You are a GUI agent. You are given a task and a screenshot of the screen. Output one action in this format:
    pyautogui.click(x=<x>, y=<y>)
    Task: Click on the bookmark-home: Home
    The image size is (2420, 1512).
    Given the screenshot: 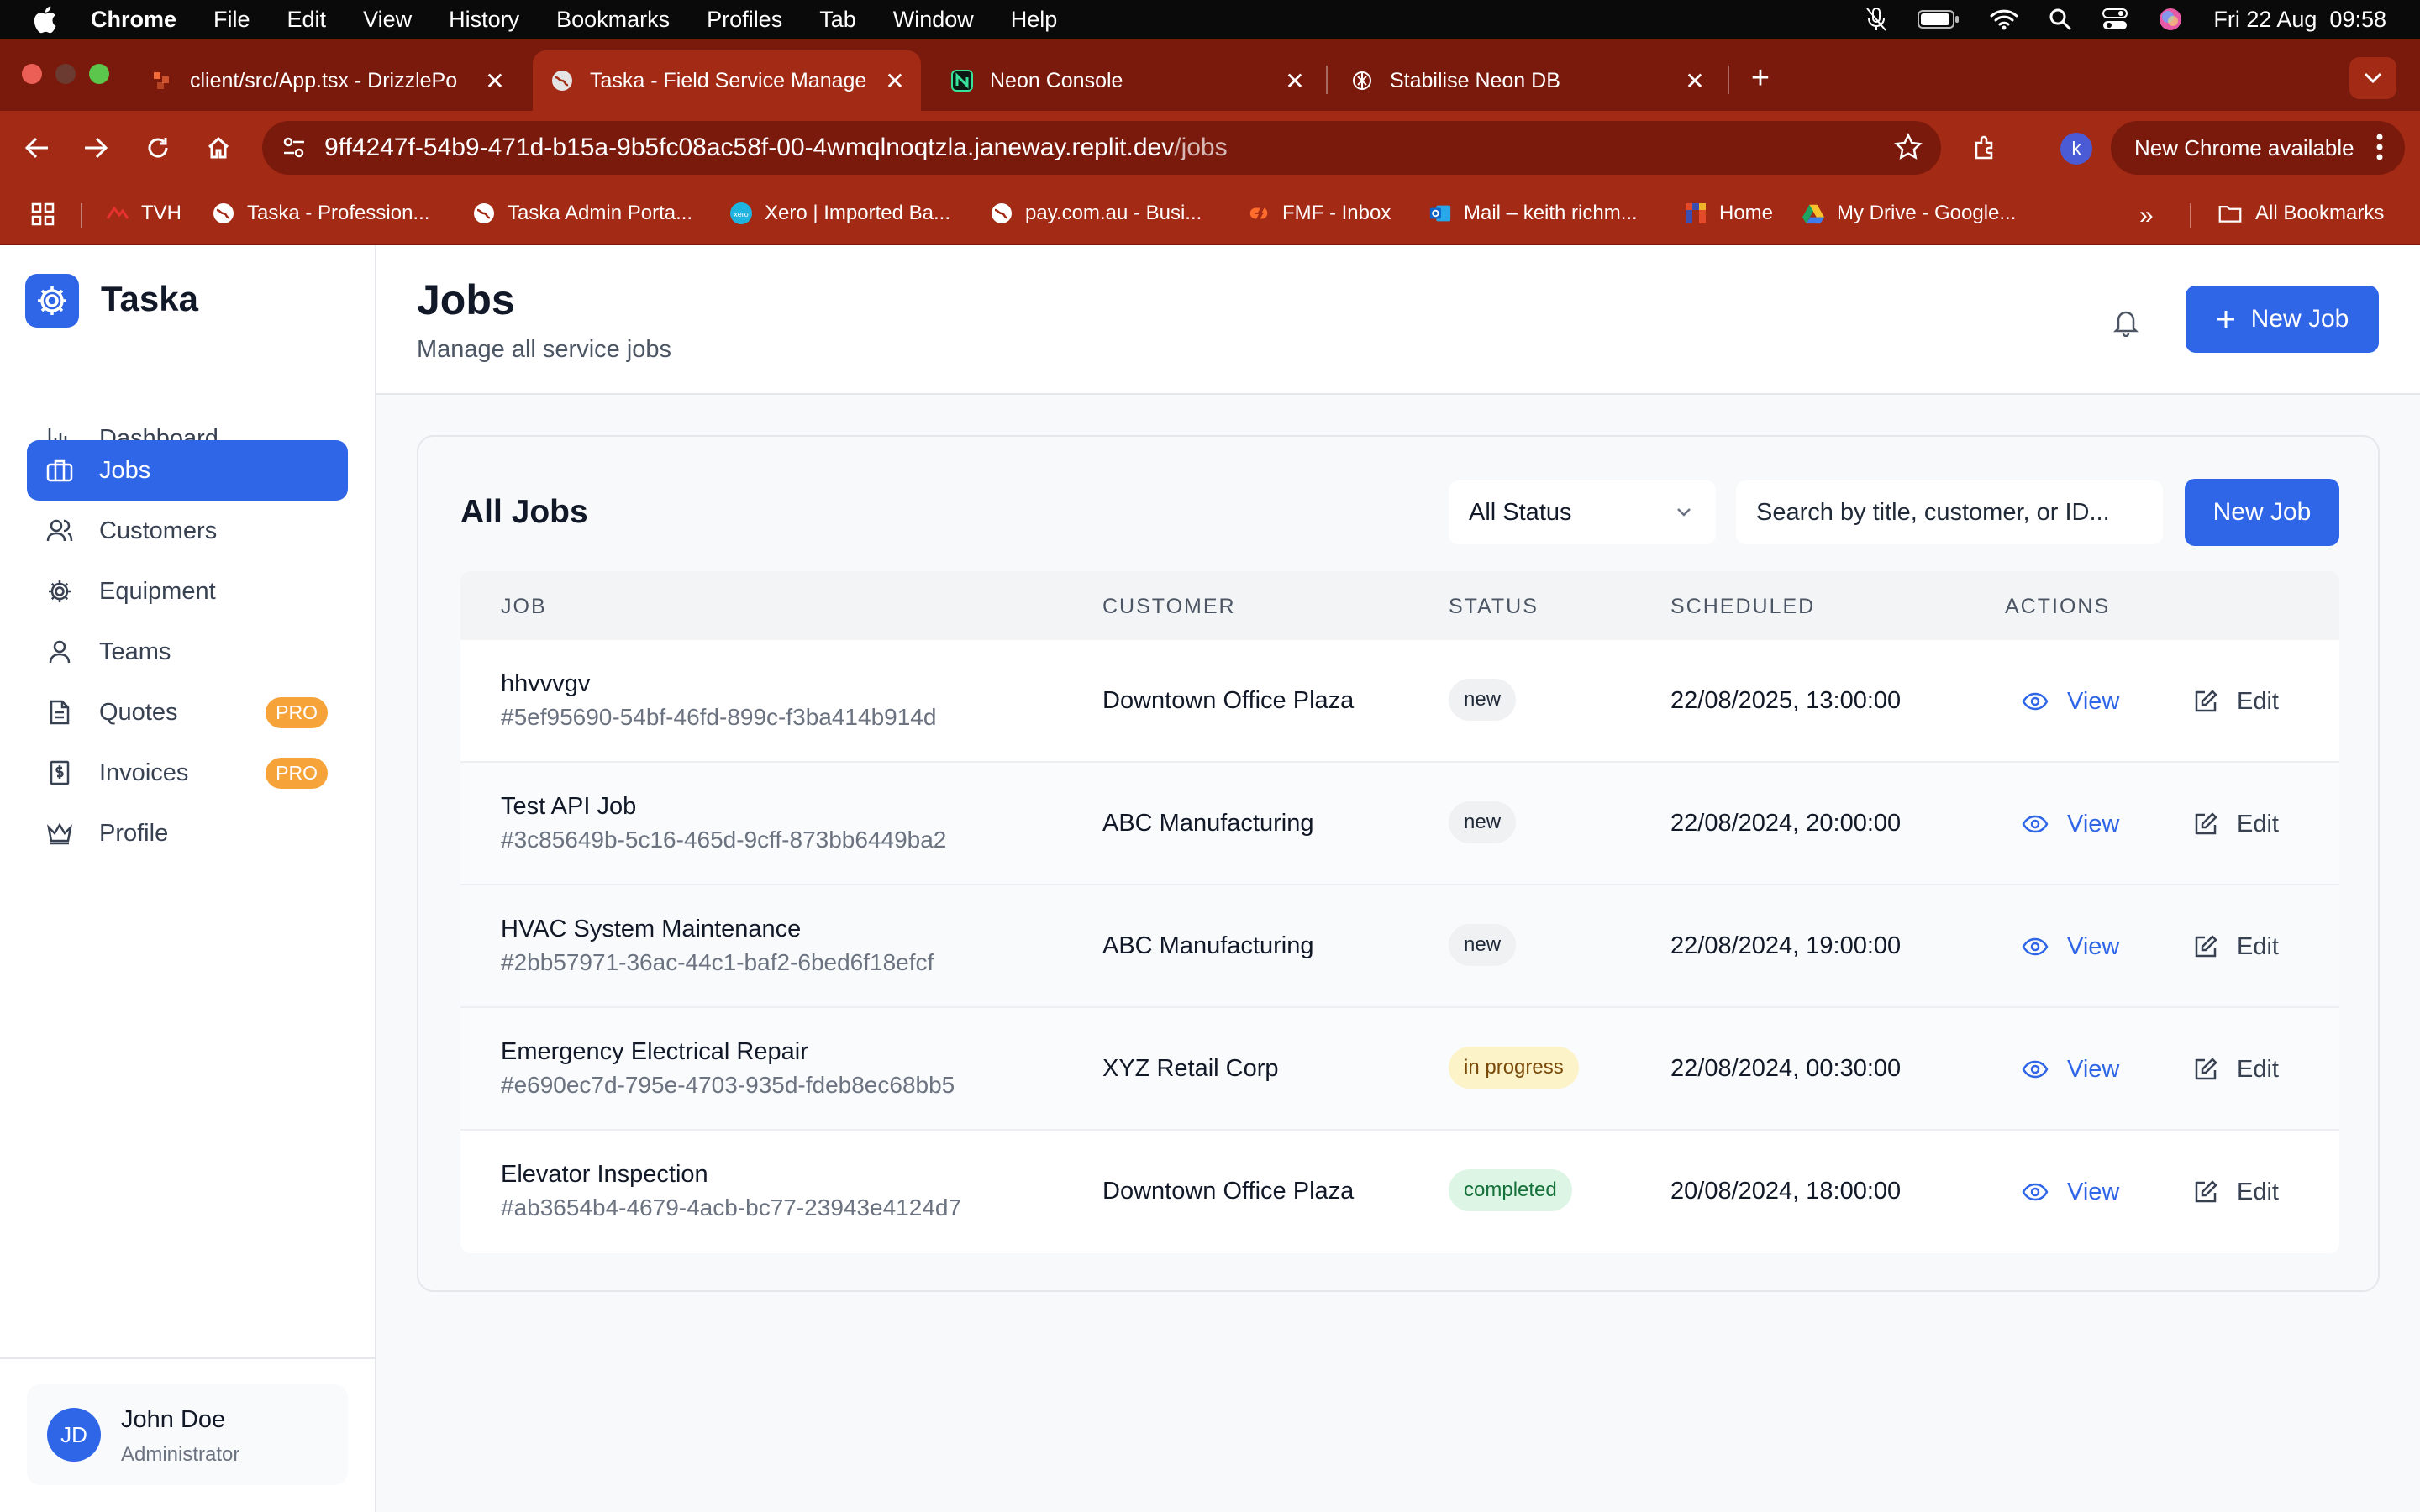 What is the action you would take?
    pyautogui.click(x=1729, y=213)
    